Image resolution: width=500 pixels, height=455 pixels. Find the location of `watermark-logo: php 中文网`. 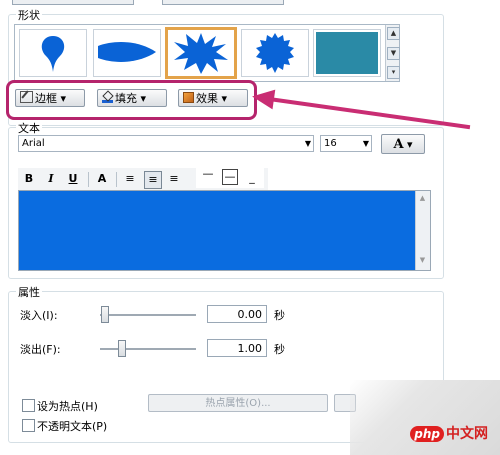

watermark-logo: php 中文网 is located at coordinates (449, 433).